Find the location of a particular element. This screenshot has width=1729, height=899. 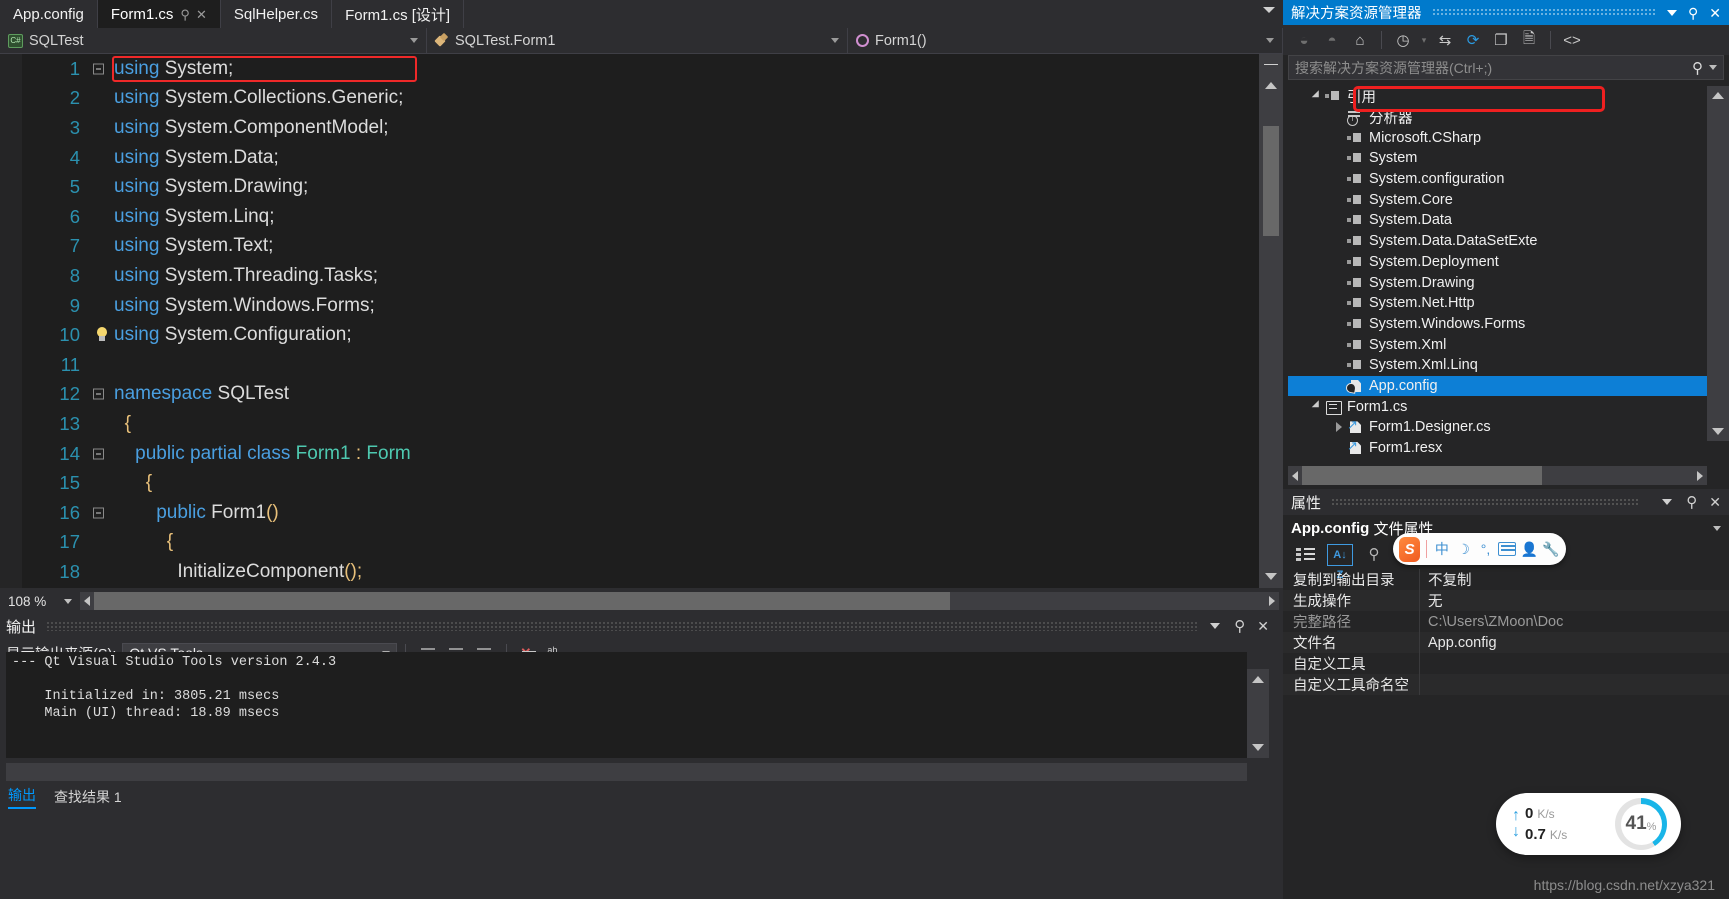

ime-toolbar: S 中 ☽ °, 👤 🔧 is located at coordinates (1479, 549).